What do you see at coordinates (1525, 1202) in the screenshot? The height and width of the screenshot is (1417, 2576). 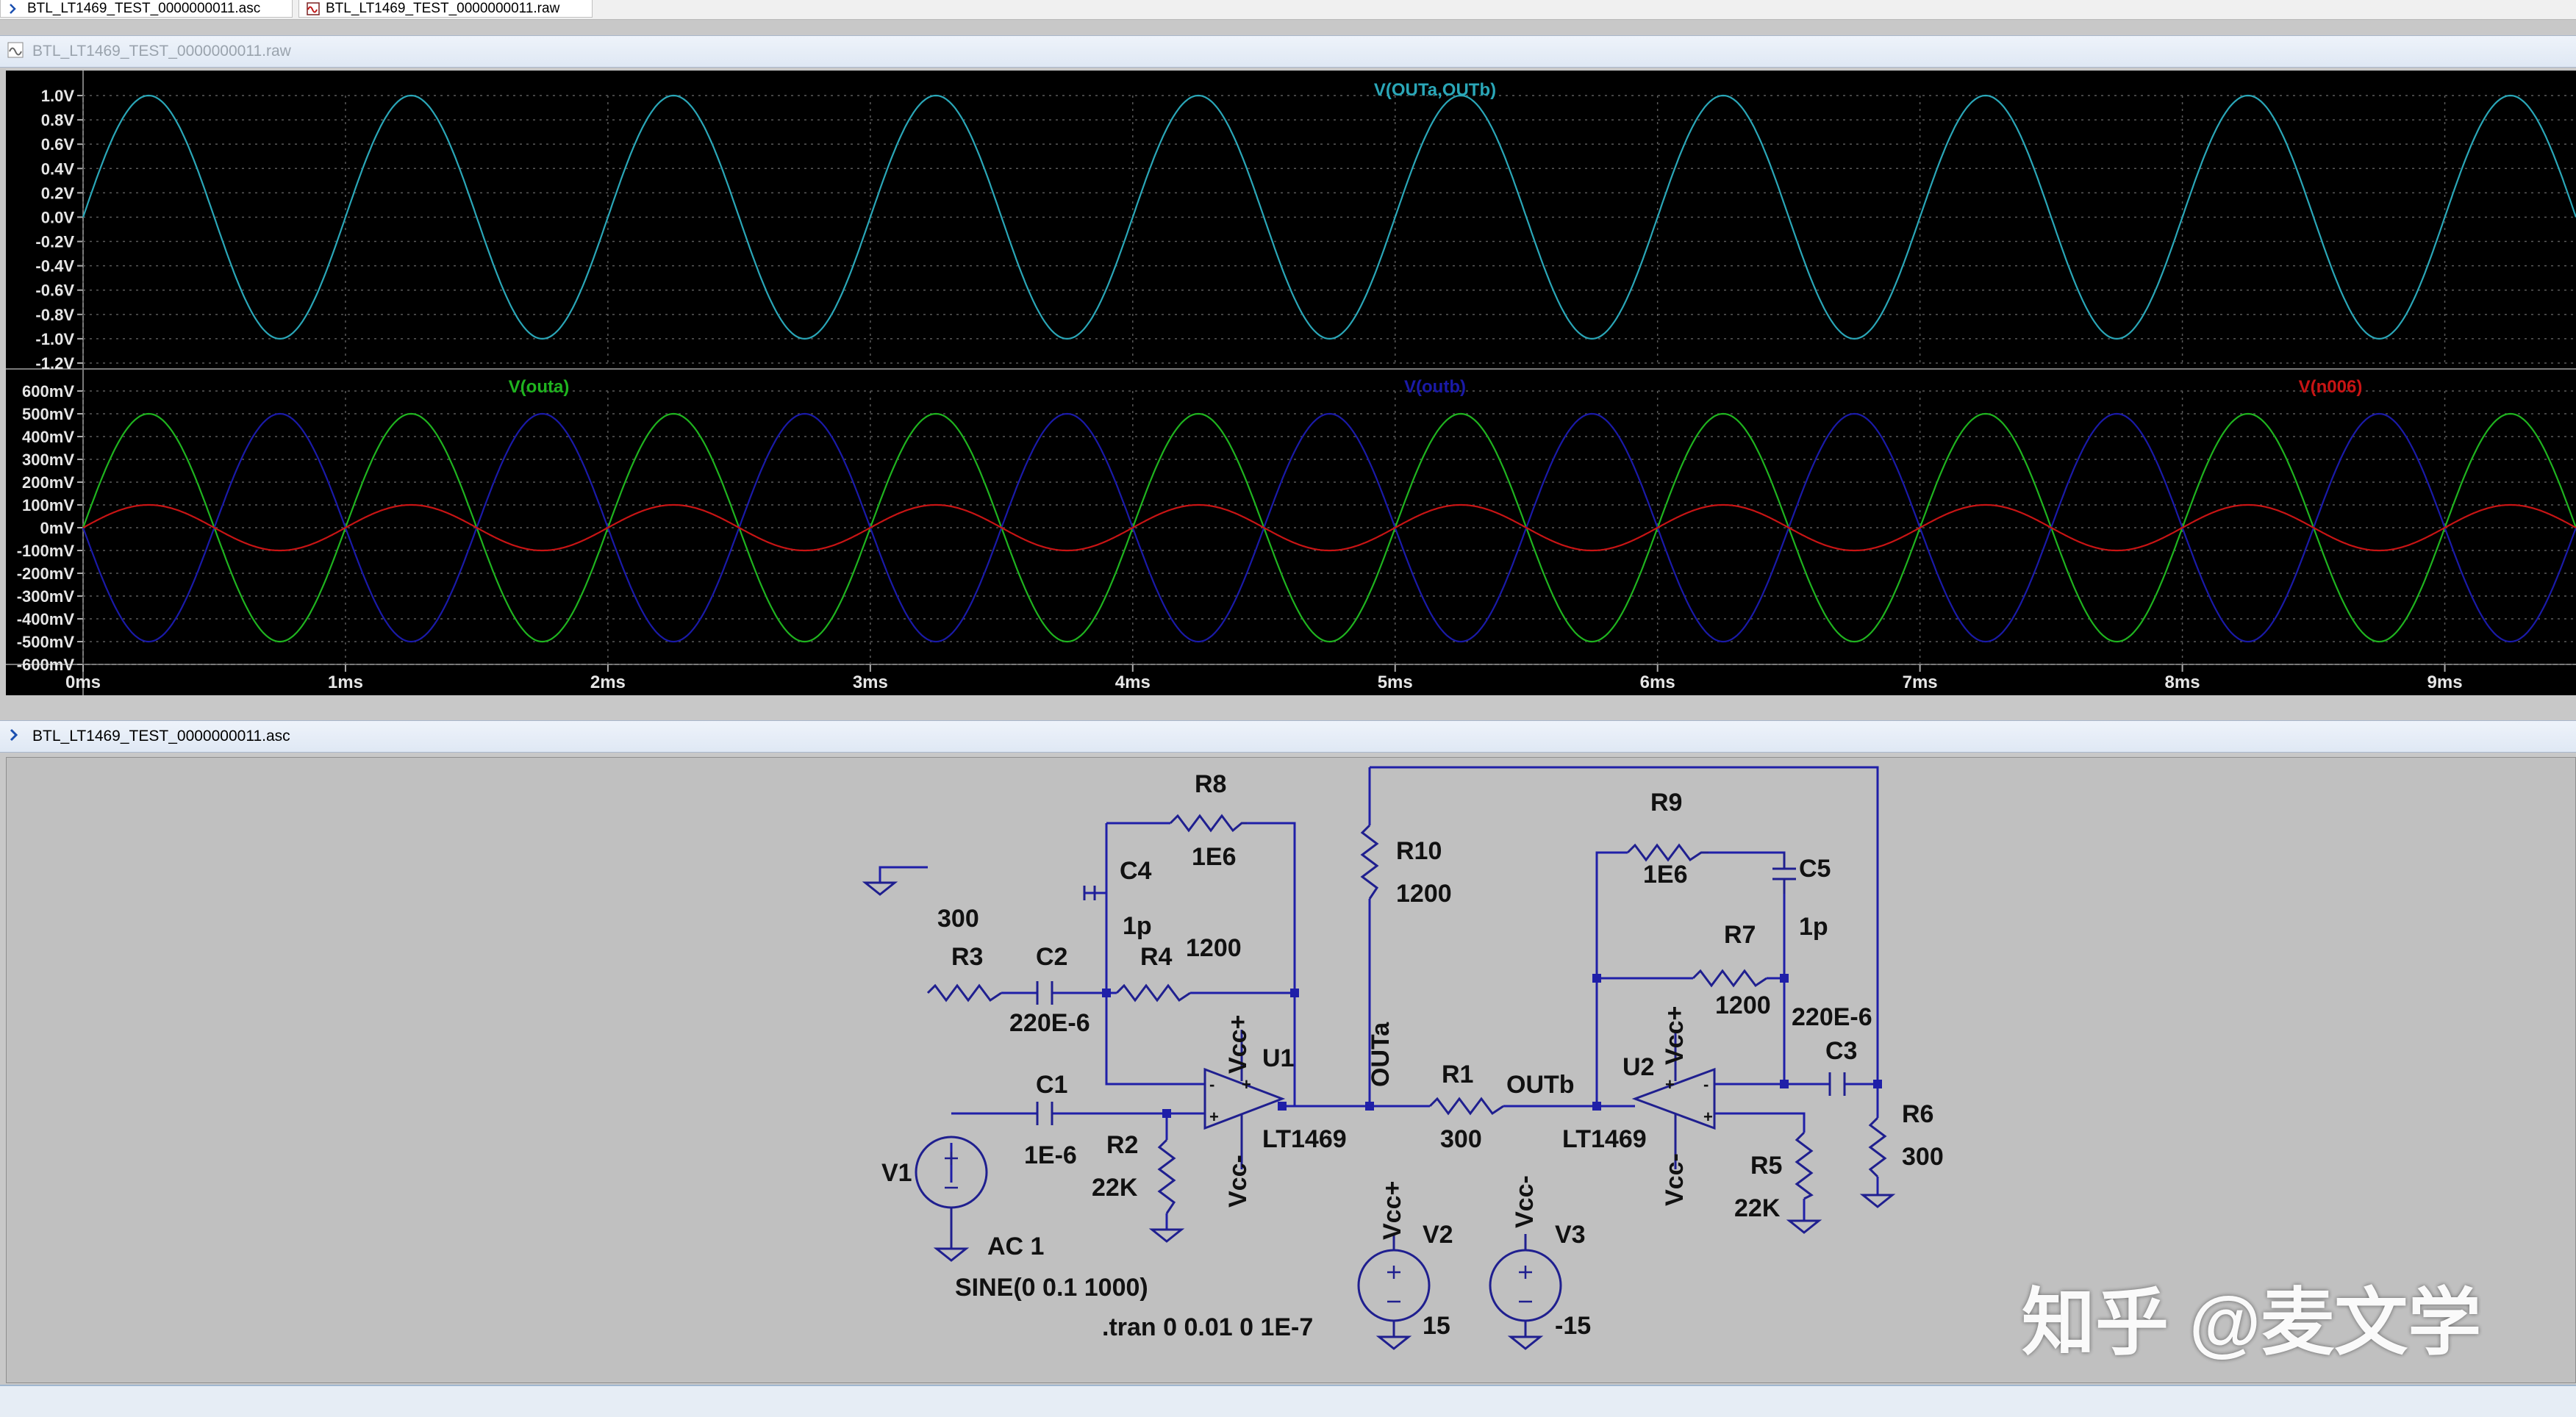 I see `label-v3-net: Vcc-` at bounding box center [1525, 1202].